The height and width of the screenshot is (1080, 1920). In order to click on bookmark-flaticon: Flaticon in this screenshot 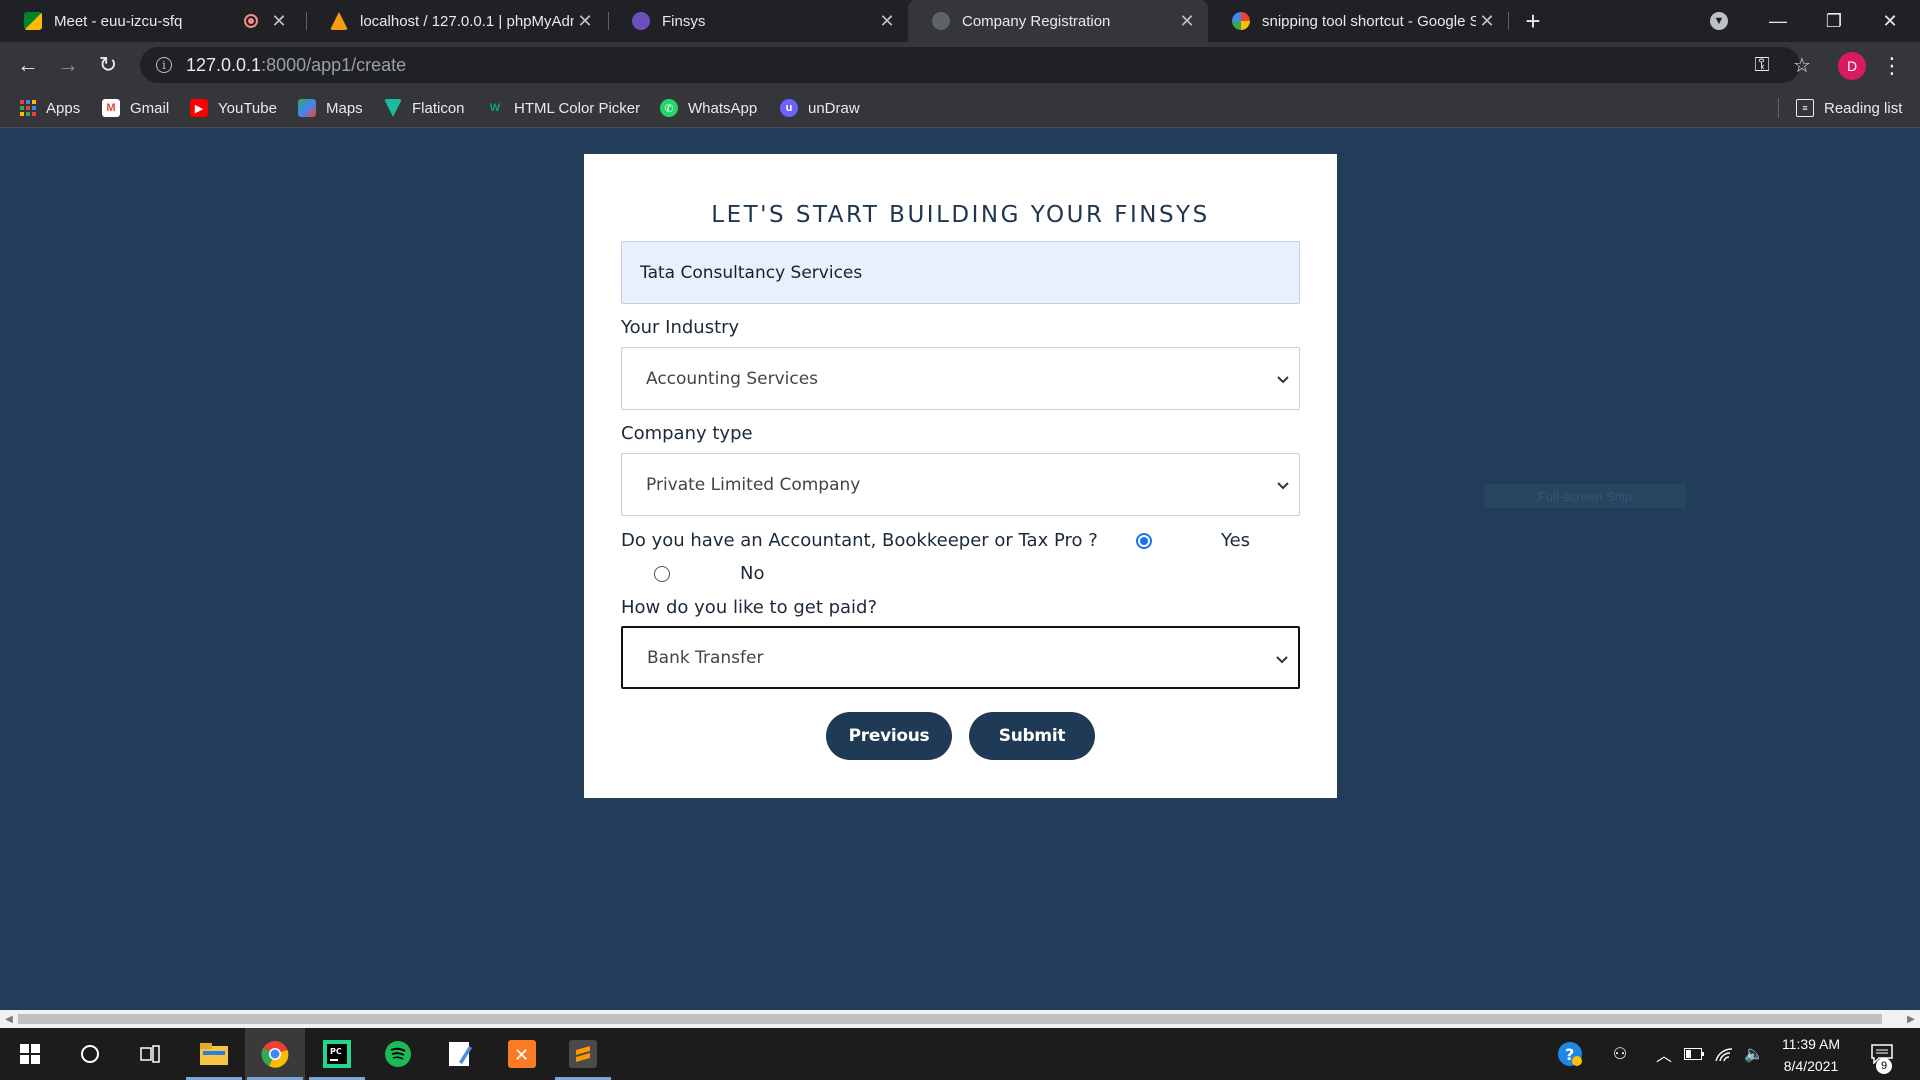, I will do `click(424, 108)`.